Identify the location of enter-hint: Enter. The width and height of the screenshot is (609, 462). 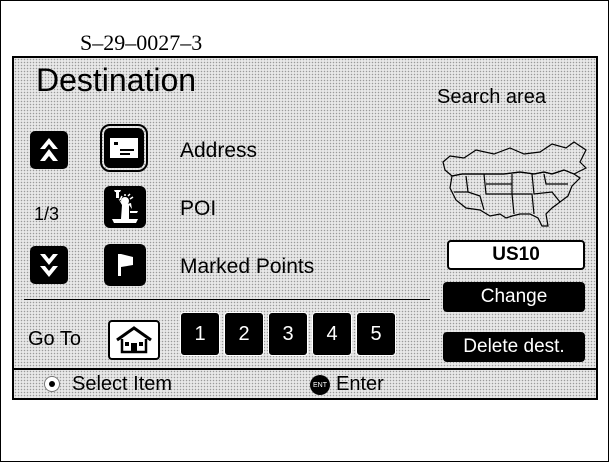
(360, 384).